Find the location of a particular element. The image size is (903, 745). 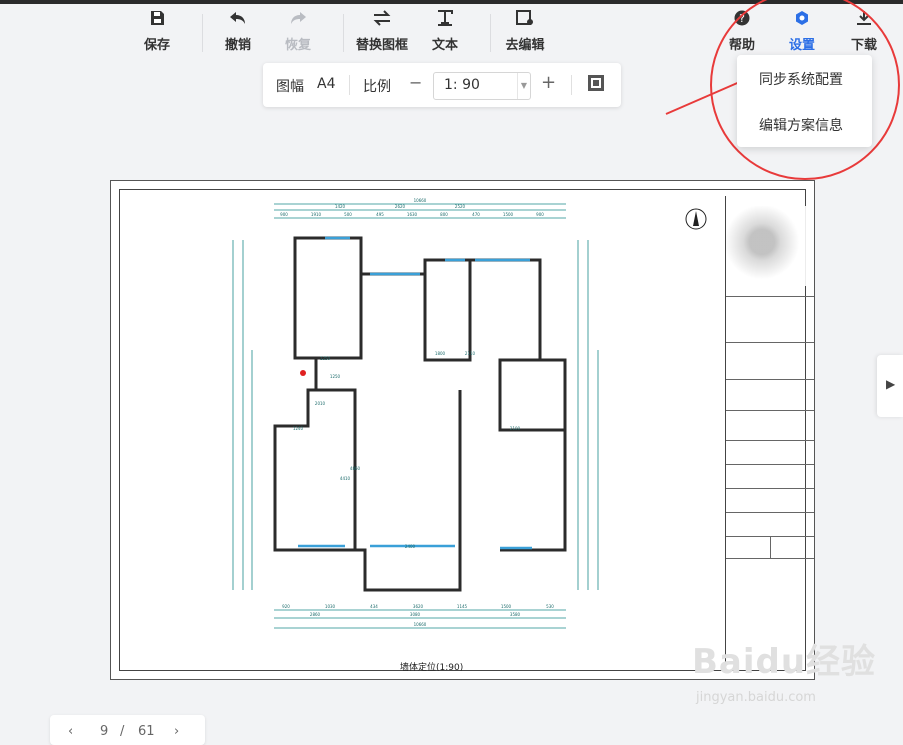

prev-page-button: ‹ is located at coordinates (70, 731).